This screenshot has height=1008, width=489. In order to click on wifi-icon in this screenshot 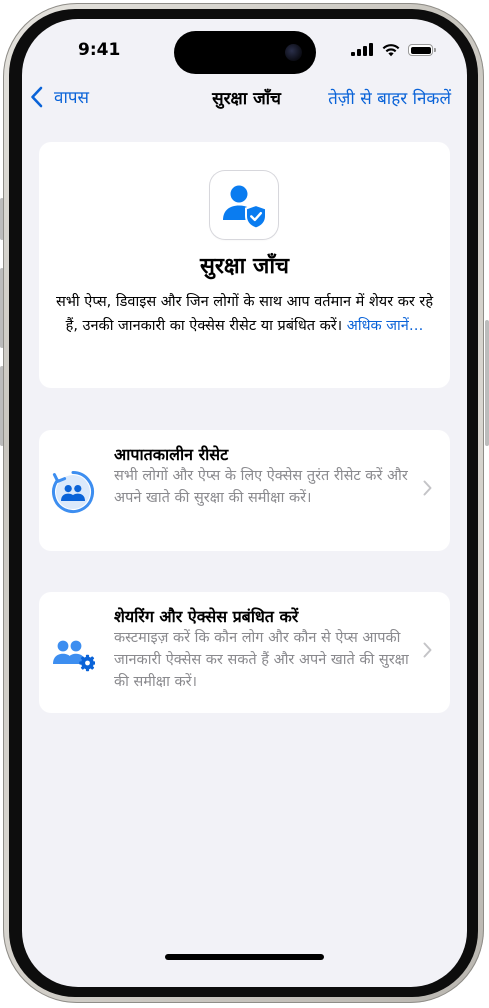, I will do `click(391, 50)`.